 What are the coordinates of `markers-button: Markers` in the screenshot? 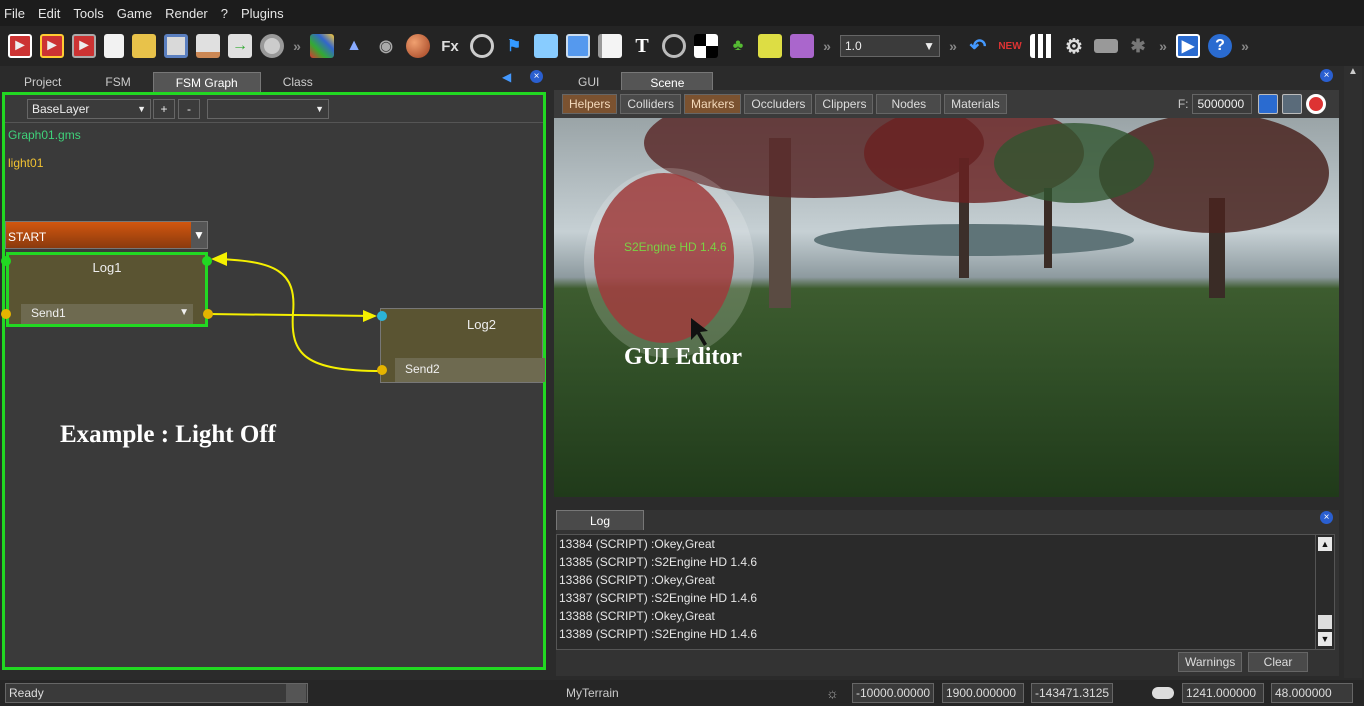 It's located at (713, 104).